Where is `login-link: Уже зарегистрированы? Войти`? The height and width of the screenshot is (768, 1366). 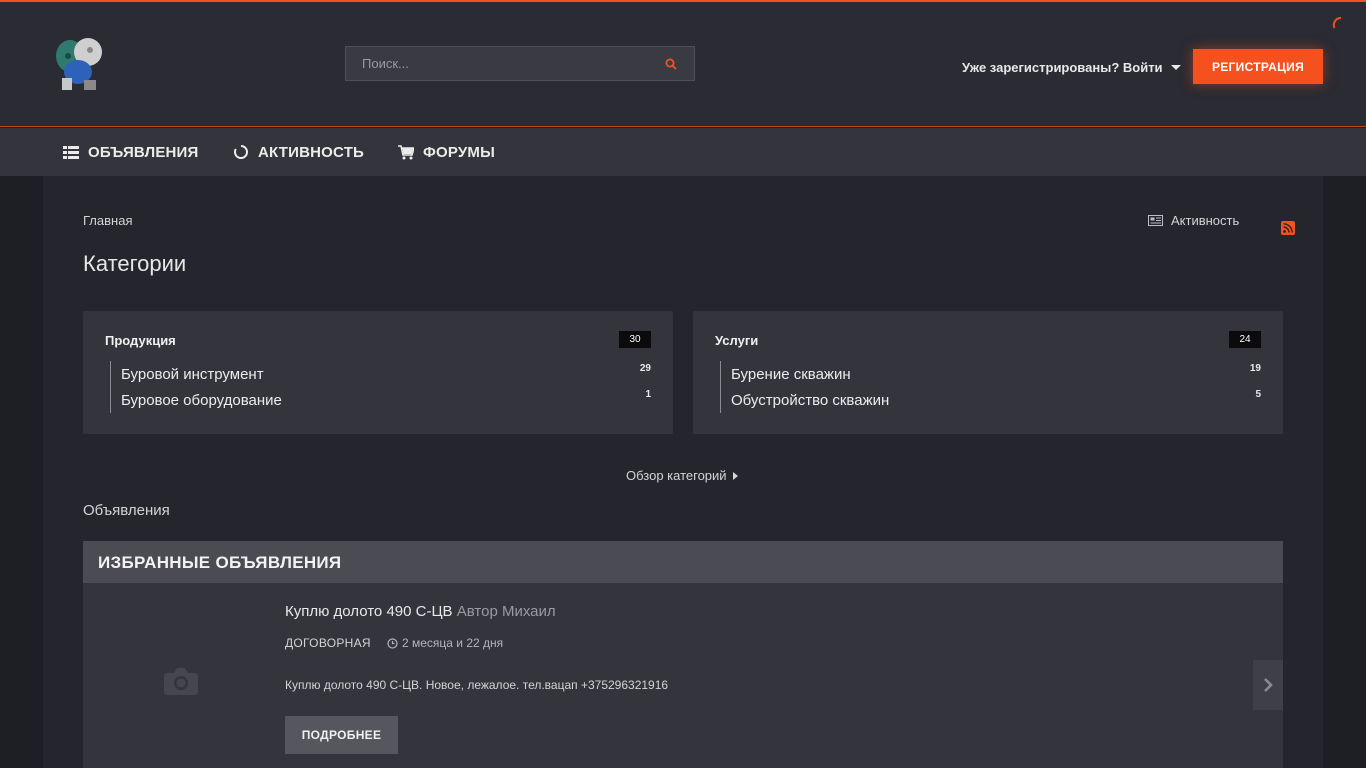
login-link: Уже зарегистрированы? Войти is located at coordinates (1071, 67).